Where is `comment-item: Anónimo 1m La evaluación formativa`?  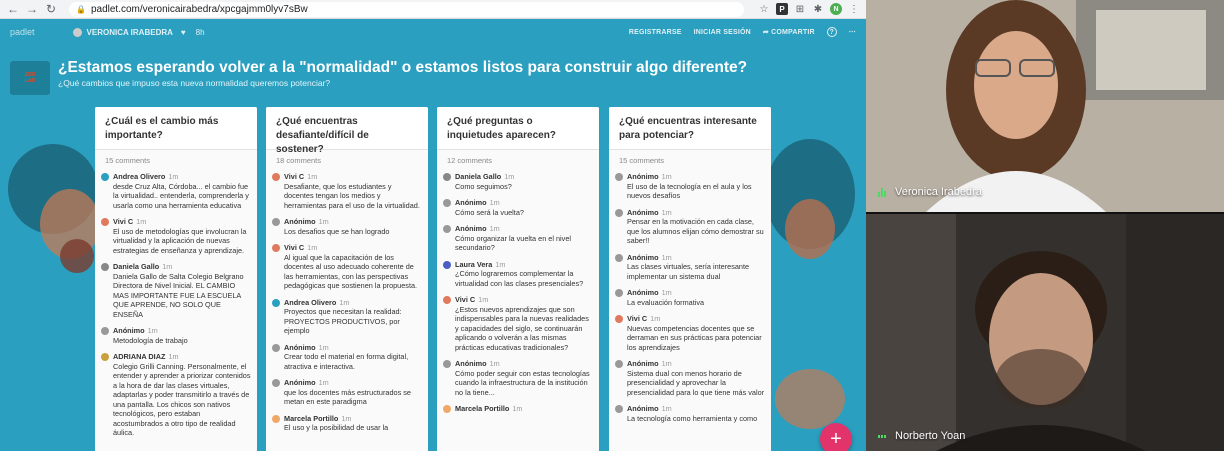 comment-item: Anónimo 1m La evaluación formativa is located at coordinates (690, 298).